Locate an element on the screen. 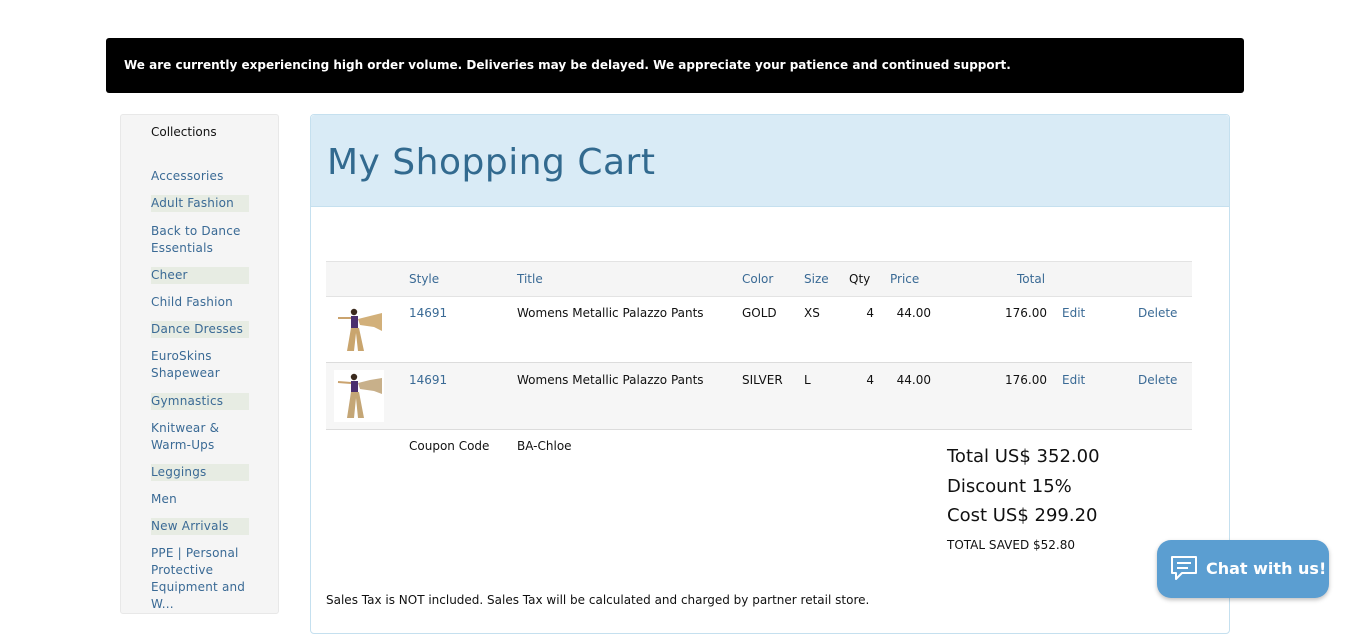  total-saved: TOTAL SAVED $52.80 is located at coordinates (1011, 545).